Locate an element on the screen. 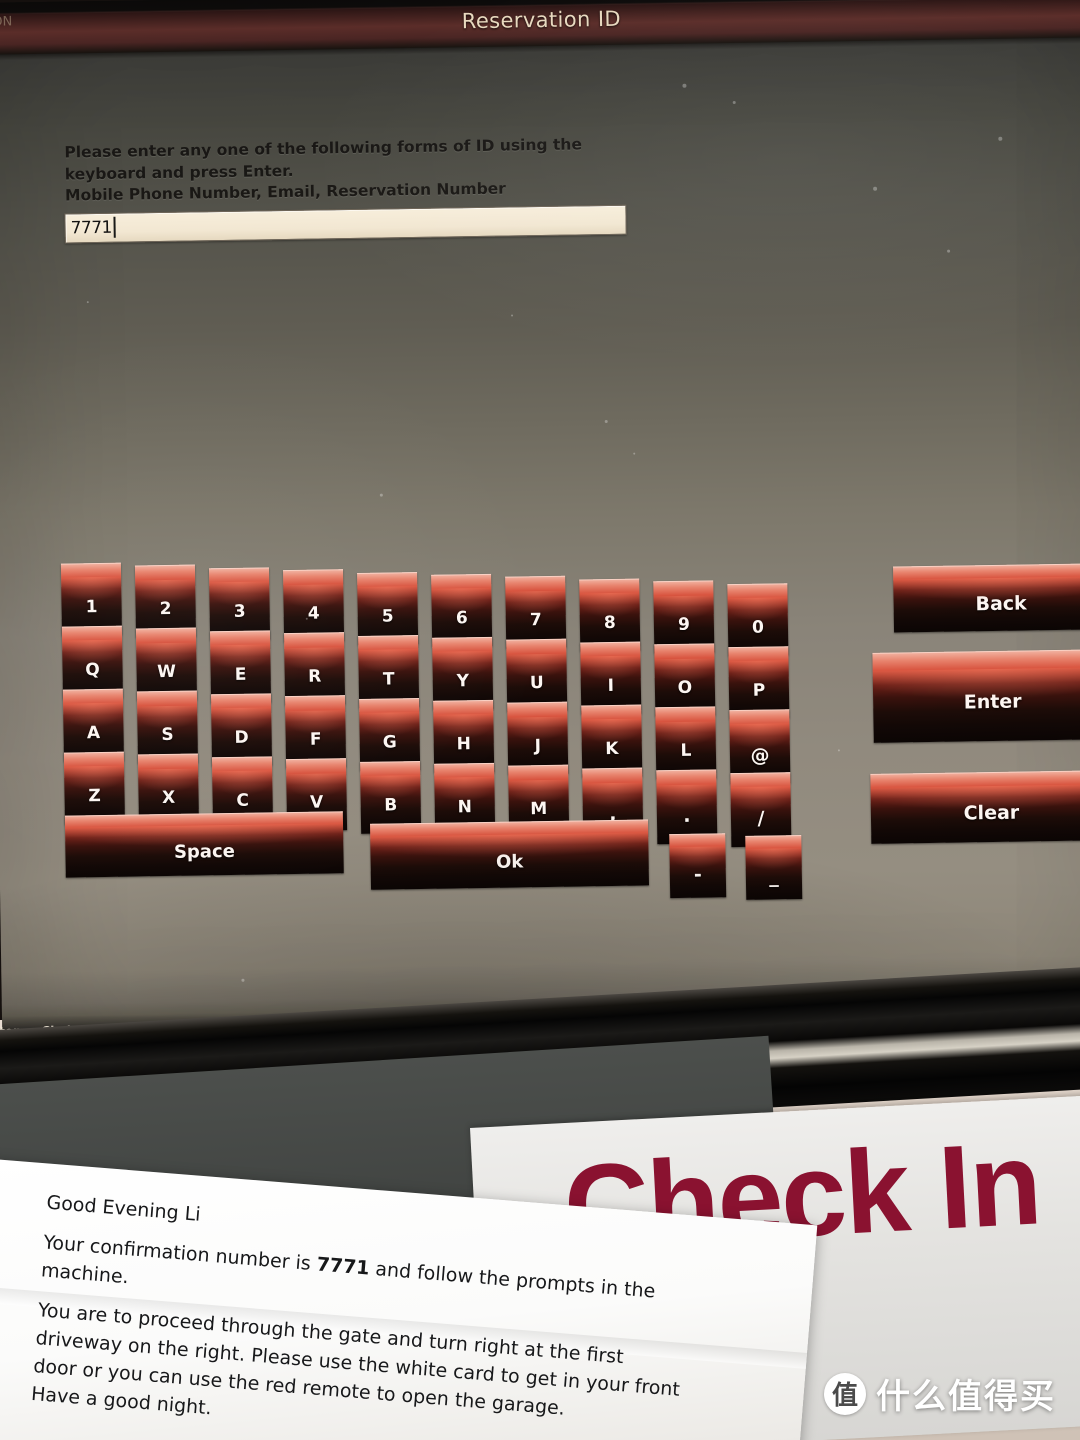 Image resolution: width=1080 pixels, height=1440 pixels. key-ok: Ok is located at coordinates (510, 854).